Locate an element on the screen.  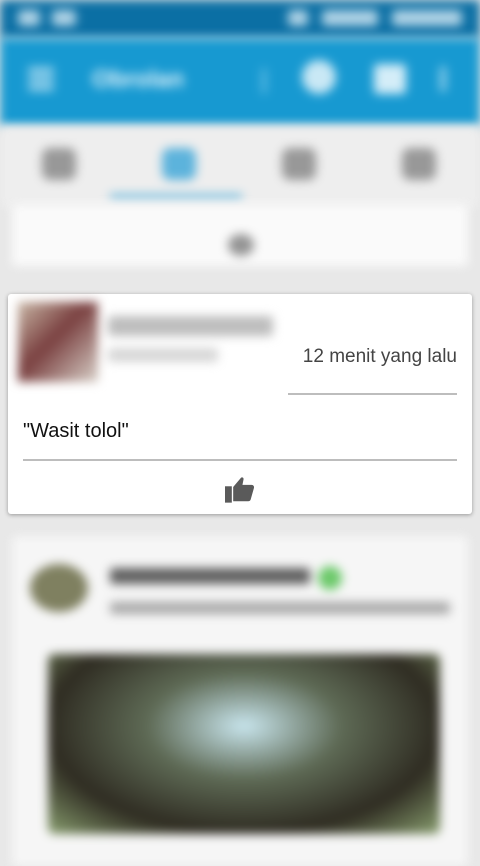
message-icon is located at coordinates (390, 79).